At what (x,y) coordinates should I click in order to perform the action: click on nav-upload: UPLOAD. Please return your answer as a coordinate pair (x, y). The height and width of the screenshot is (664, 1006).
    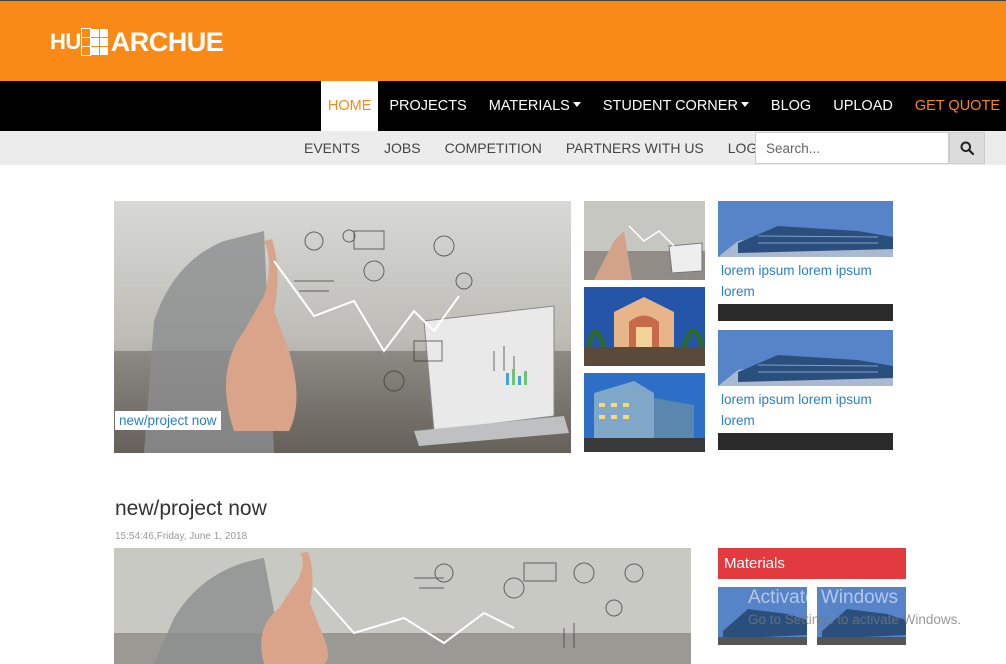
    Looking at the image, I should click on (863, 106).